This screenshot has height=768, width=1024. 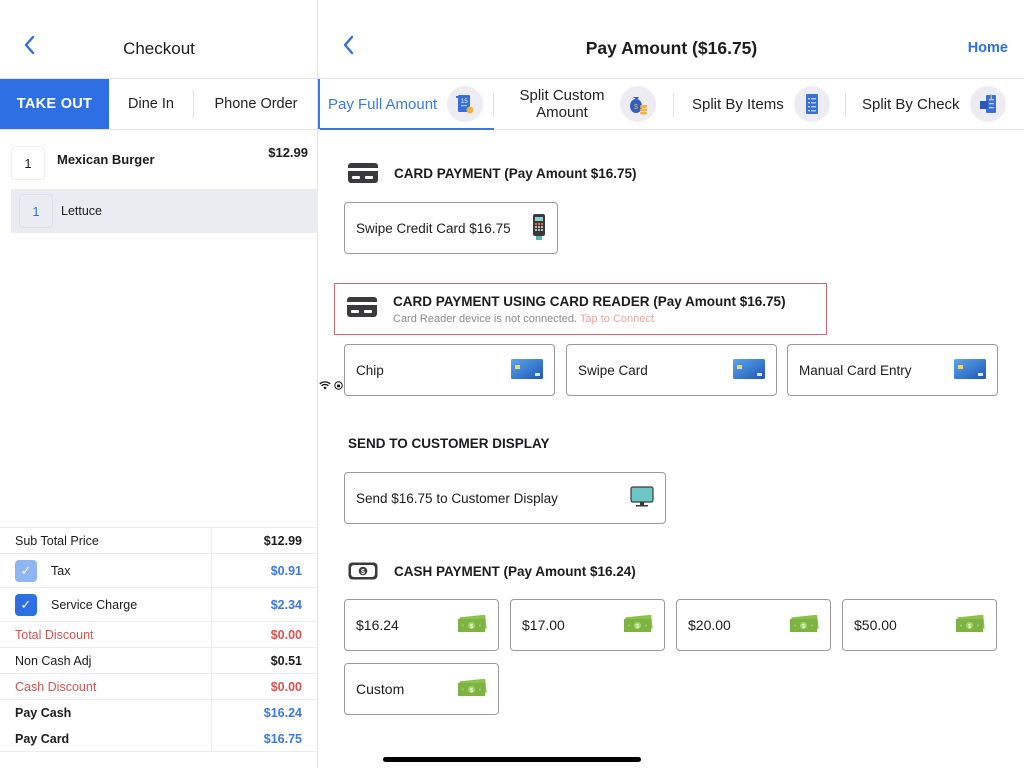 I want to click on pay-card-row: Pay Card $16.75, so click(x=159, y=739).